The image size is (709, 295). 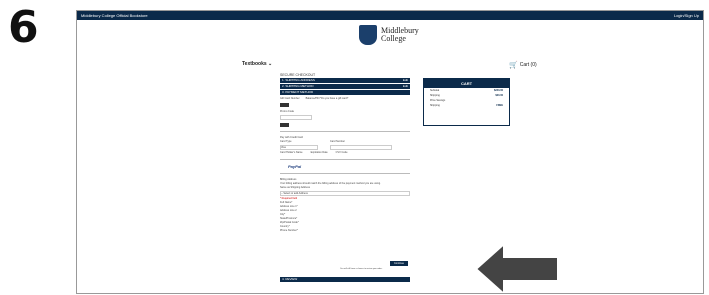 I want to click on college-logo: Middlebury College, so click(x=389, y=35).